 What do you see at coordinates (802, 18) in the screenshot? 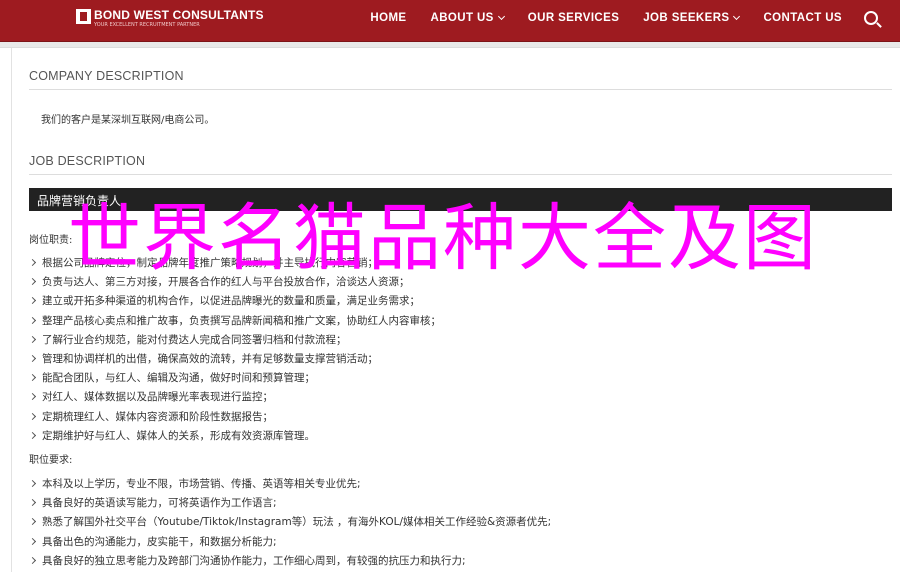
I see `nav-contact-us: CONTACT US` at bounding box center [802, 18].